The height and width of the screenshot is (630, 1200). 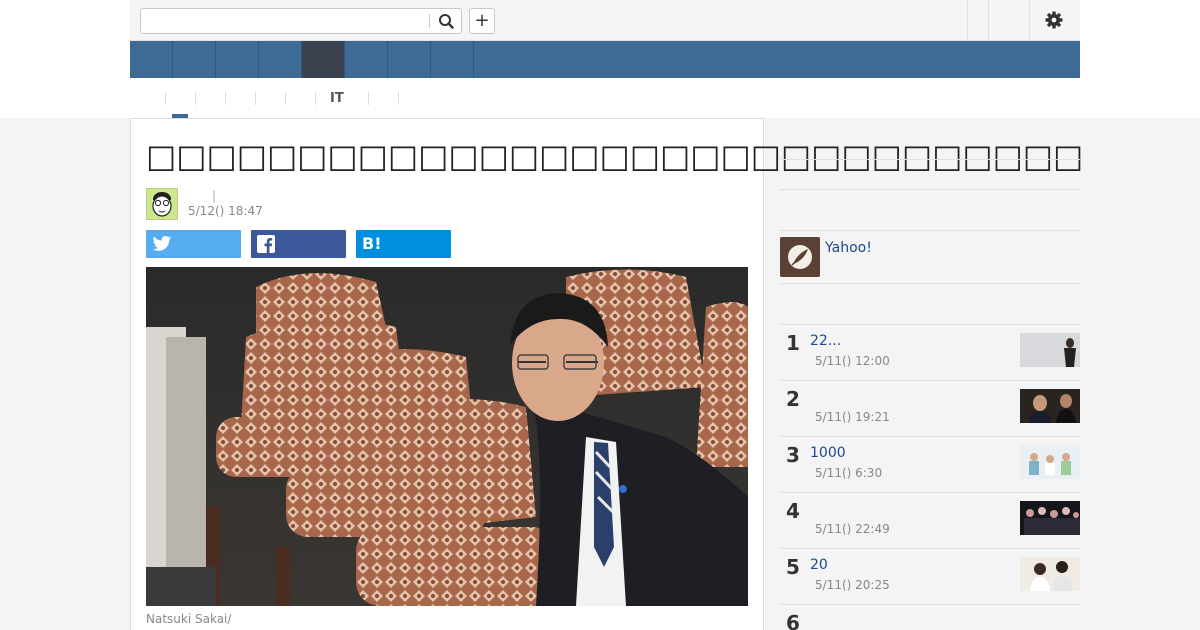 I want to click on settings-button, so click(x=1054, y=20).